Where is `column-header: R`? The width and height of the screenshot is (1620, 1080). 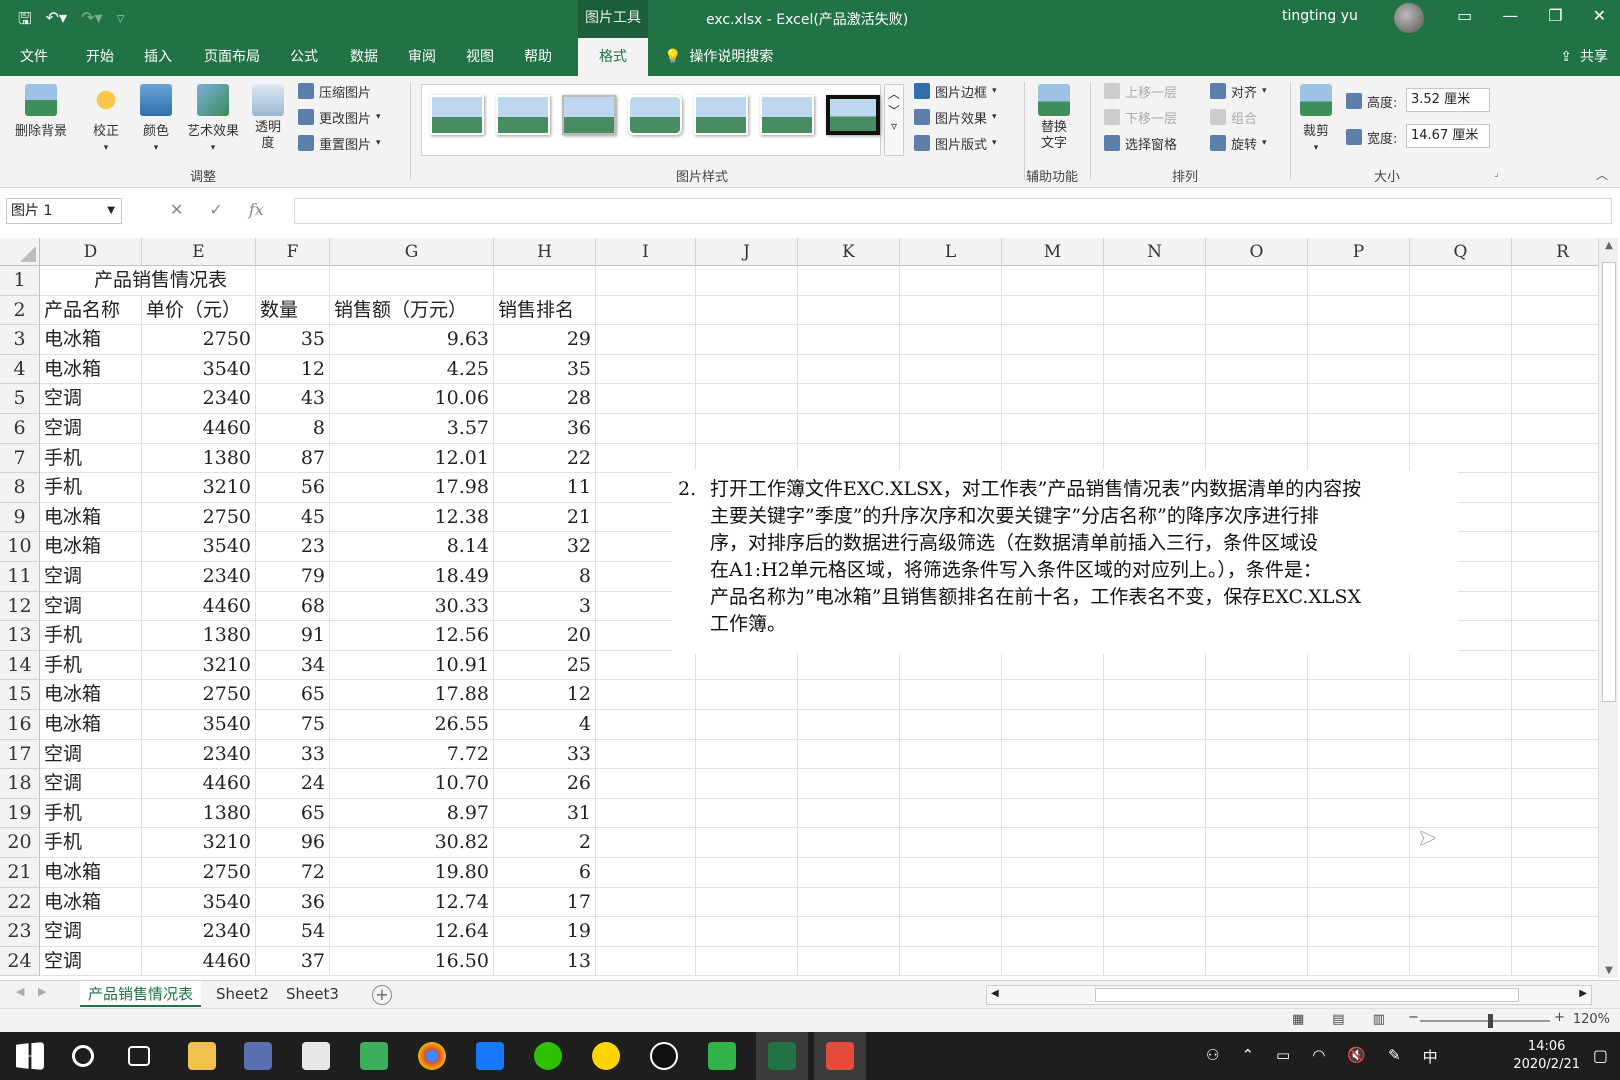
column-header: R is located at coordinates (1555, 252).